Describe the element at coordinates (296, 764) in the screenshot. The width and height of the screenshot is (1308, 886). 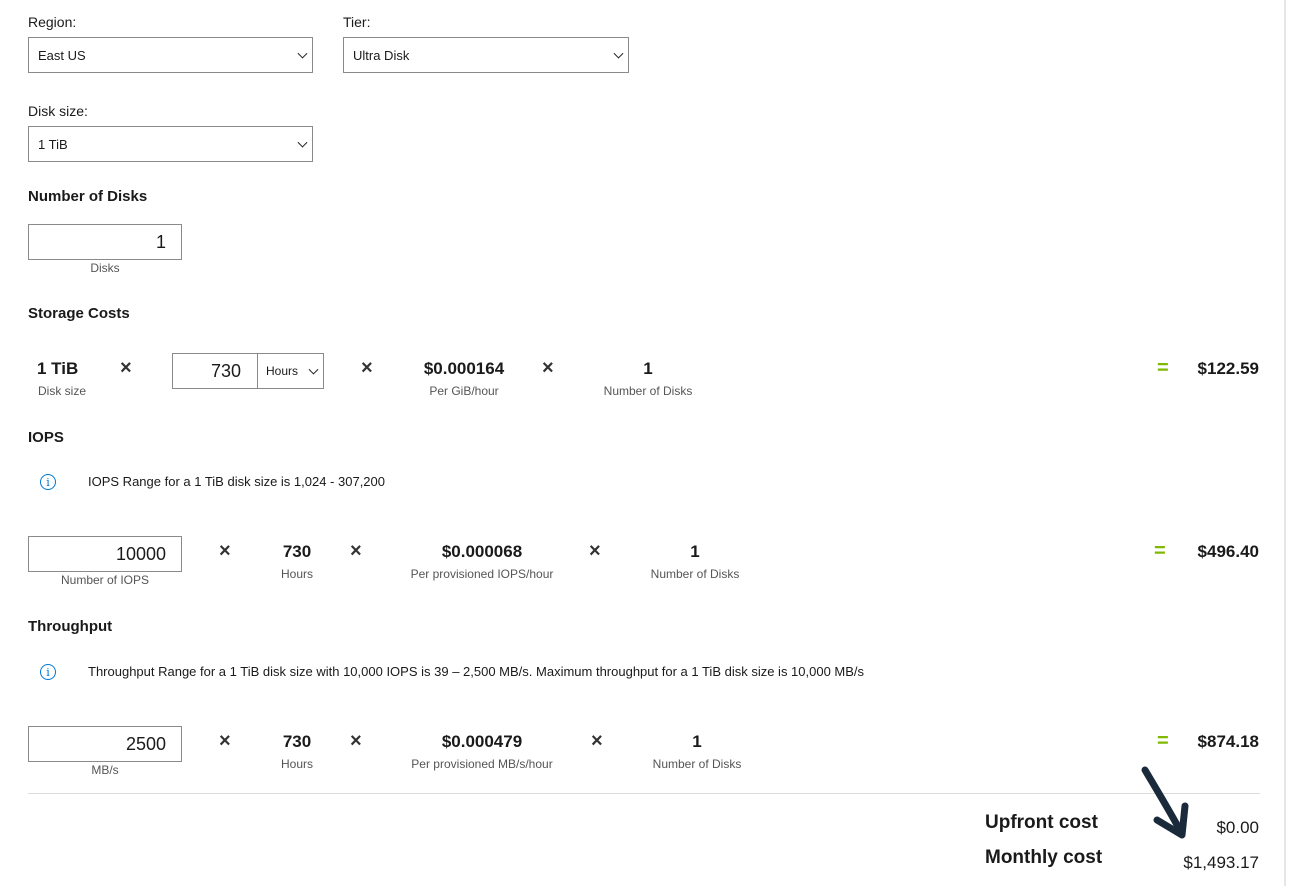
I see `throughput-hours-label: Hours` at that location.